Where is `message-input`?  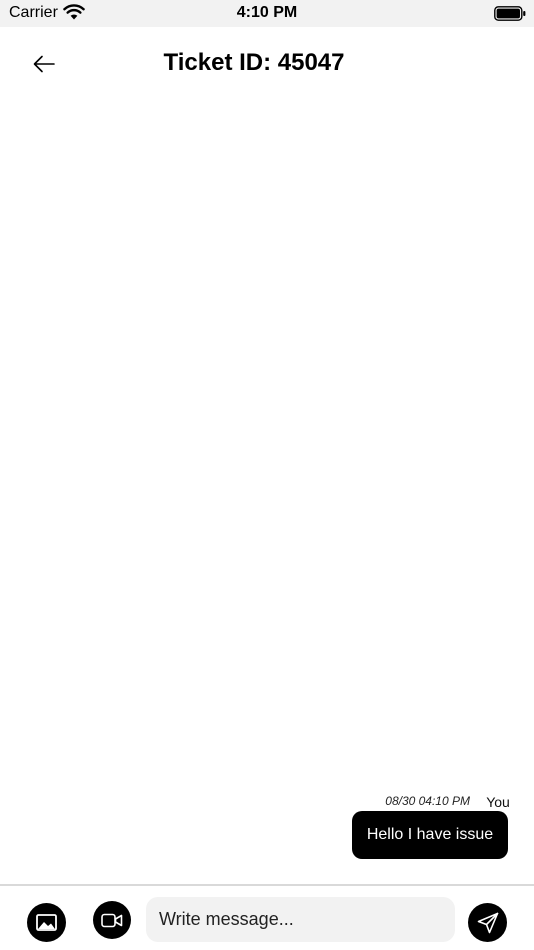
message-input is located at coordinates (300, 919).